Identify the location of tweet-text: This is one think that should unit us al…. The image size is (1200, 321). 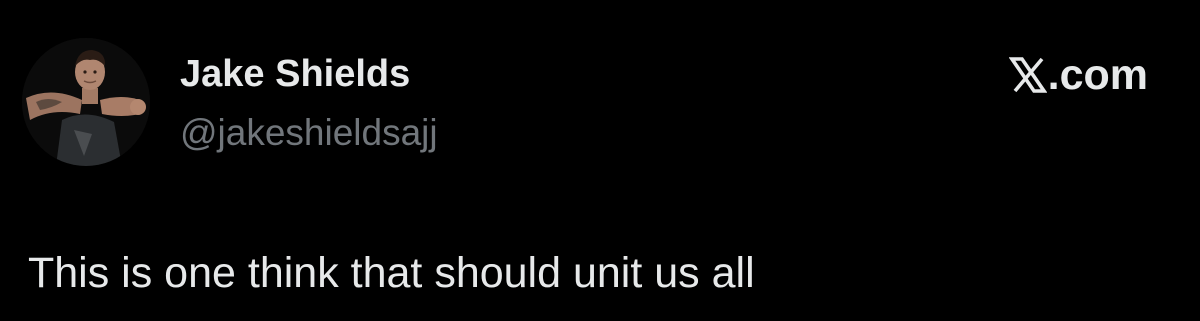
(391, 273).